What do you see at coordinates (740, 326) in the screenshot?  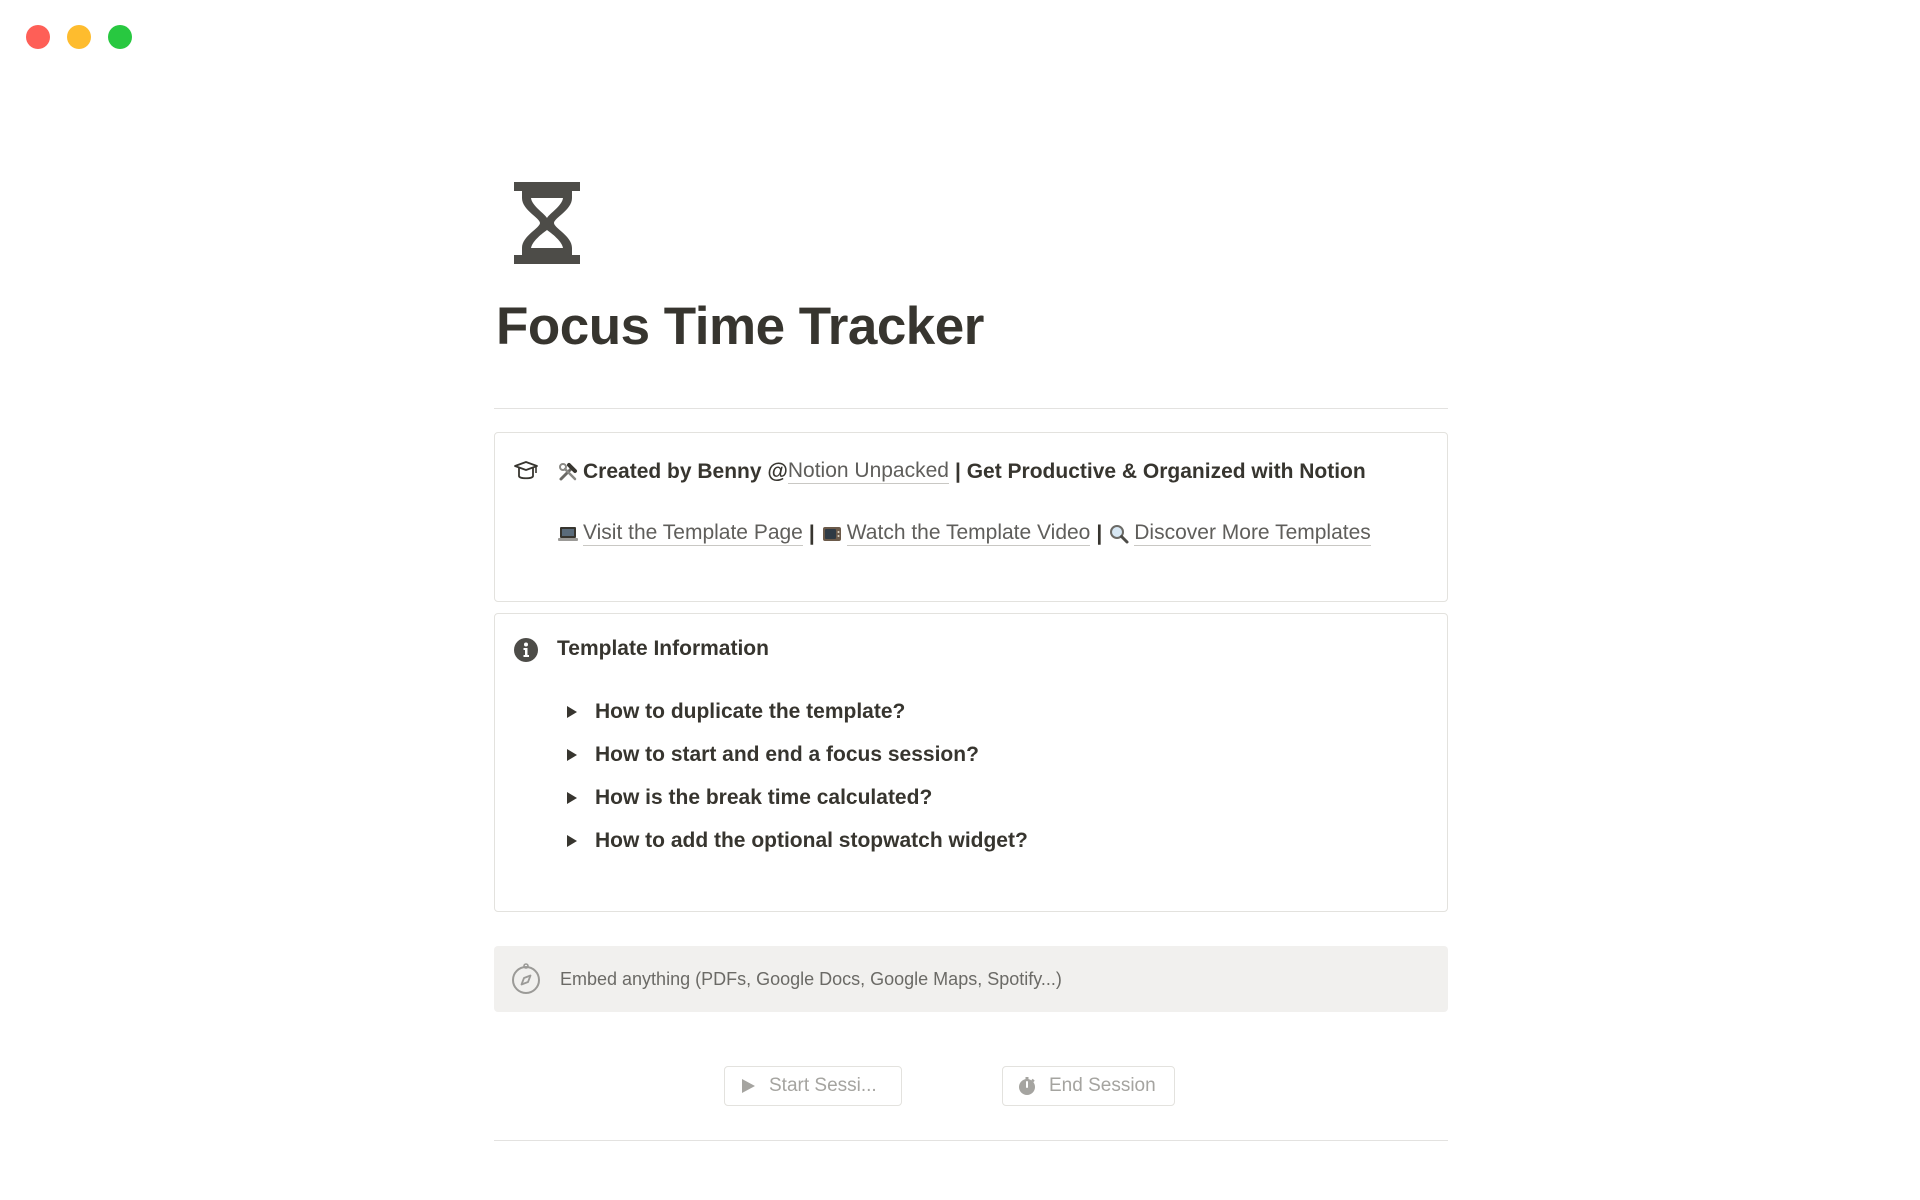 I see `page-title: Focus Time Tracker` at bounding box center [740, 326].